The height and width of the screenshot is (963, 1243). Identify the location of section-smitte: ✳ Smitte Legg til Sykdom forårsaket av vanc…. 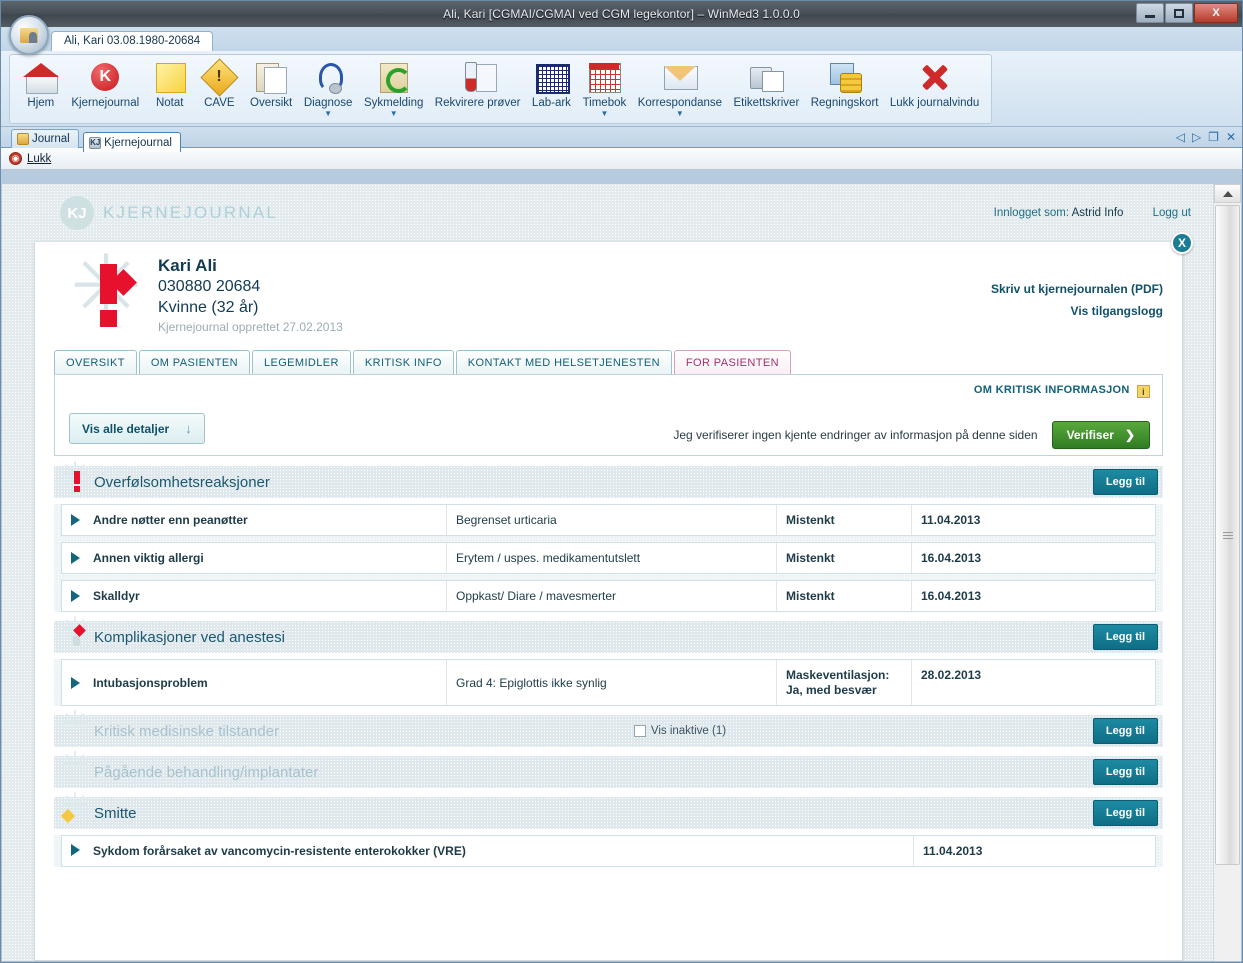
(608, 828).